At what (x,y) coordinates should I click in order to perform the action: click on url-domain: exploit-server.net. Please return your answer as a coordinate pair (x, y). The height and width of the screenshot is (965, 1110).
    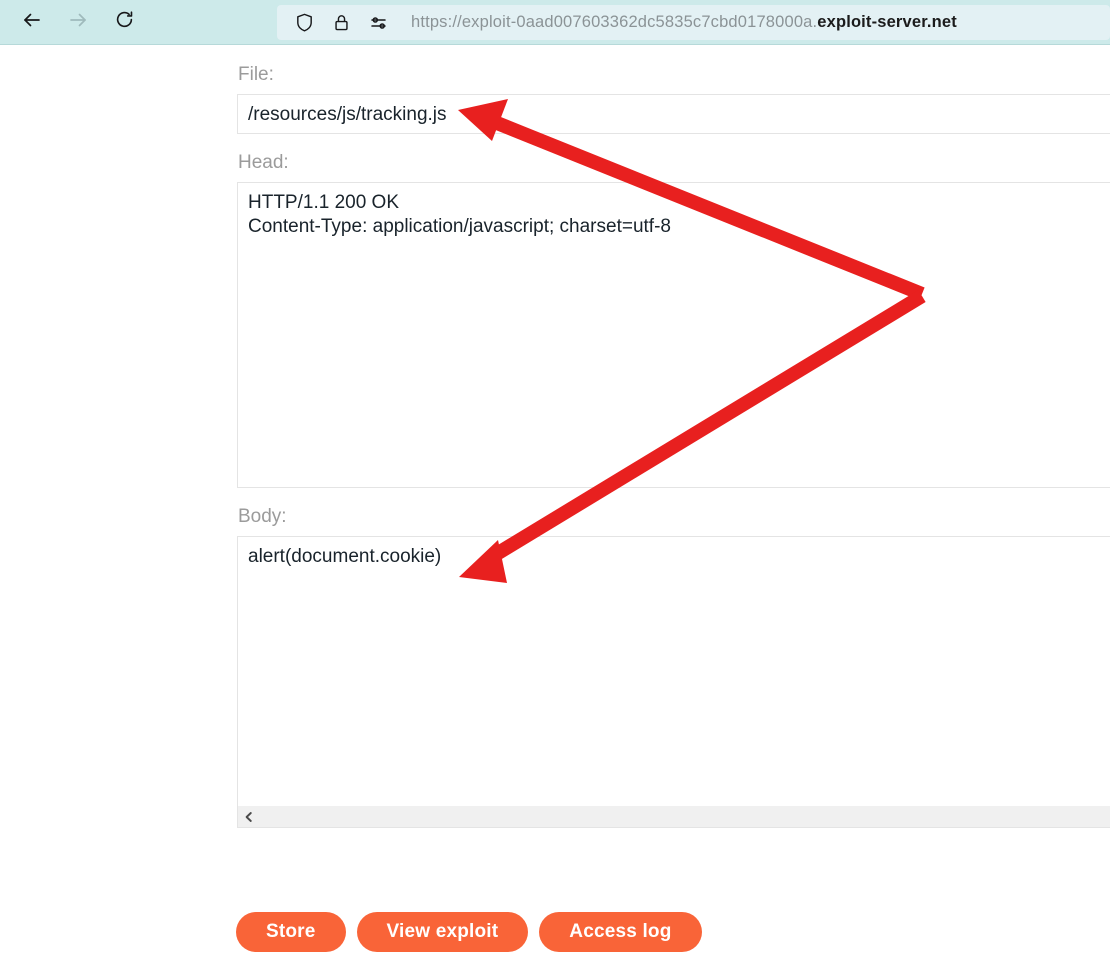
    Looking at the image, I should click on (887, 22).